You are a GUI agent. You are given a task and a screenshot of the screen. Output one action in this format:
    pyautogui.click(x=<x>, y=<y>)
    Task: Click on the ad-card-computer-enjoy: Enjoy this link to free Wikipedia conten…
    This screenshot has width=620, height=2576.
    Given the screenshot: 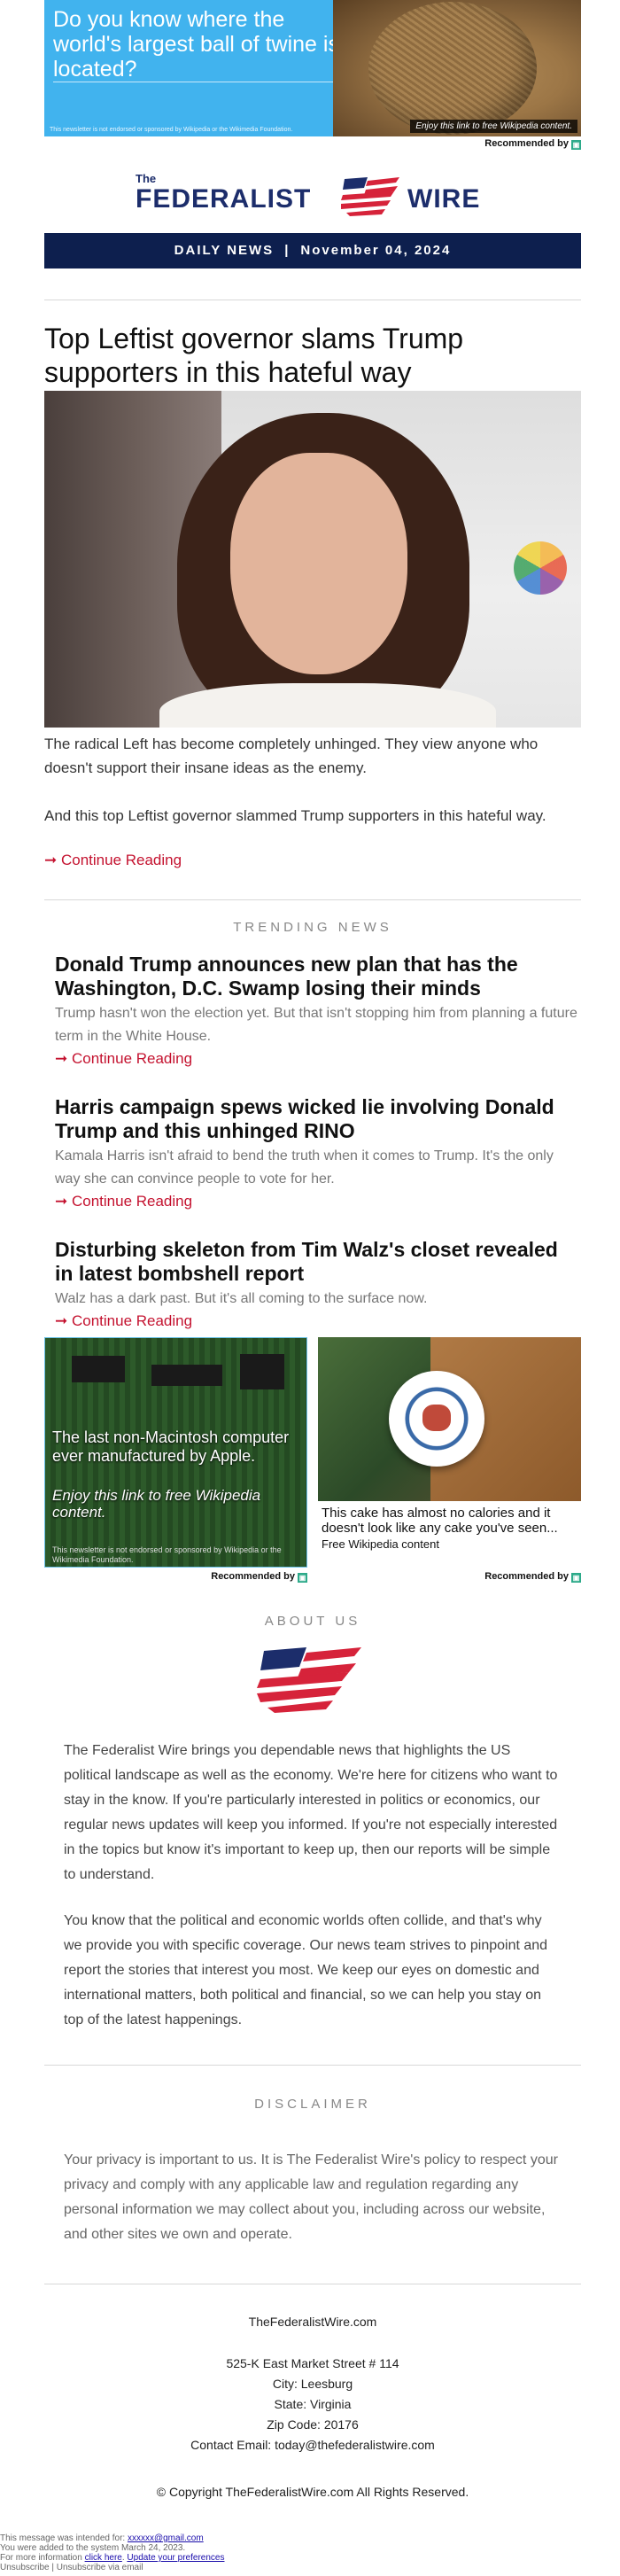 What is the action you would take?
    pyautogui.click(x=175, y=1504)
    